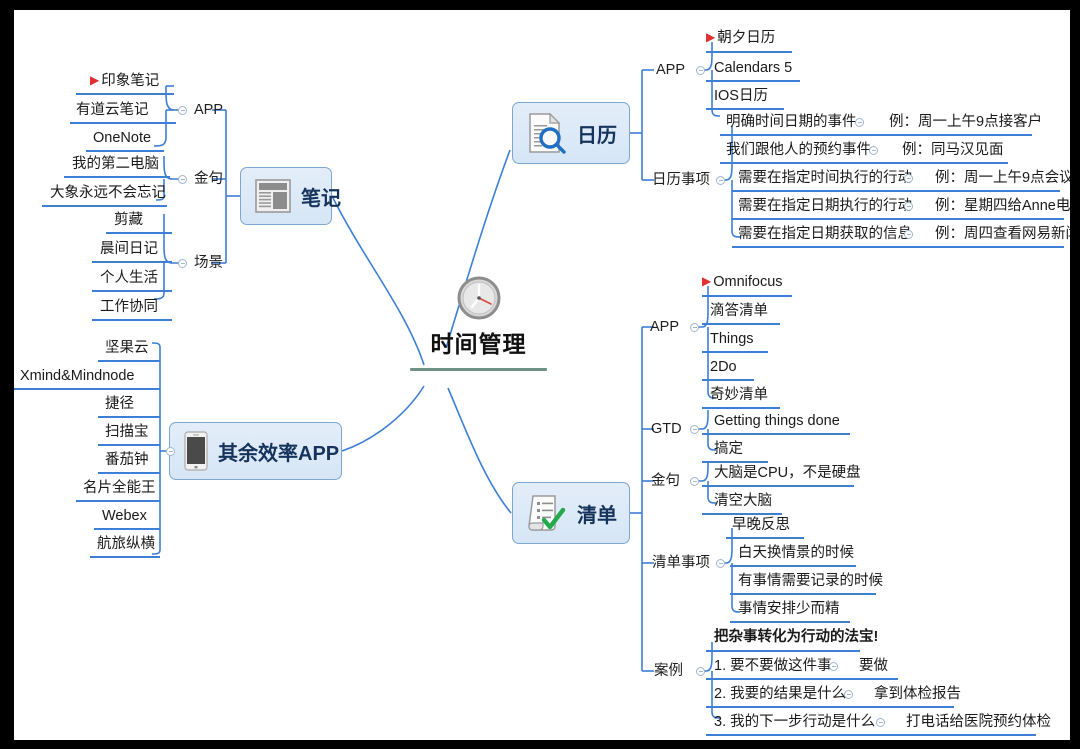 The image size is (1080, 749). Describe the element at coordinates (77, 376) in the screenshot. I see `leaf-xmind: Xmind&Mindnode` at that location.